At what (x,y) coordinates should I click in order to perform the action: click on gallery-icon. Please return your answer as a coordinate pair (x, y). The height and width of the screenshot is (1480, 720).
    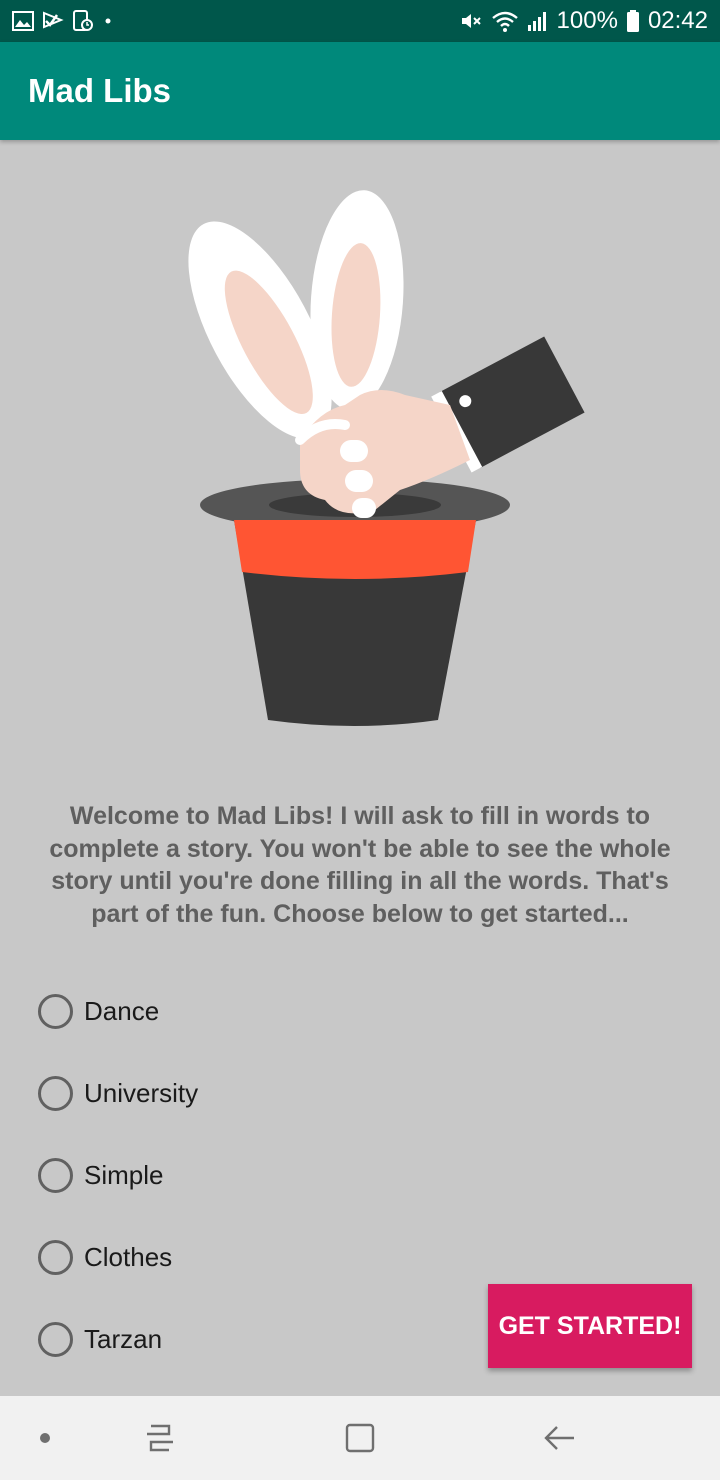
    Looking at the image, I should click on (23, 21).